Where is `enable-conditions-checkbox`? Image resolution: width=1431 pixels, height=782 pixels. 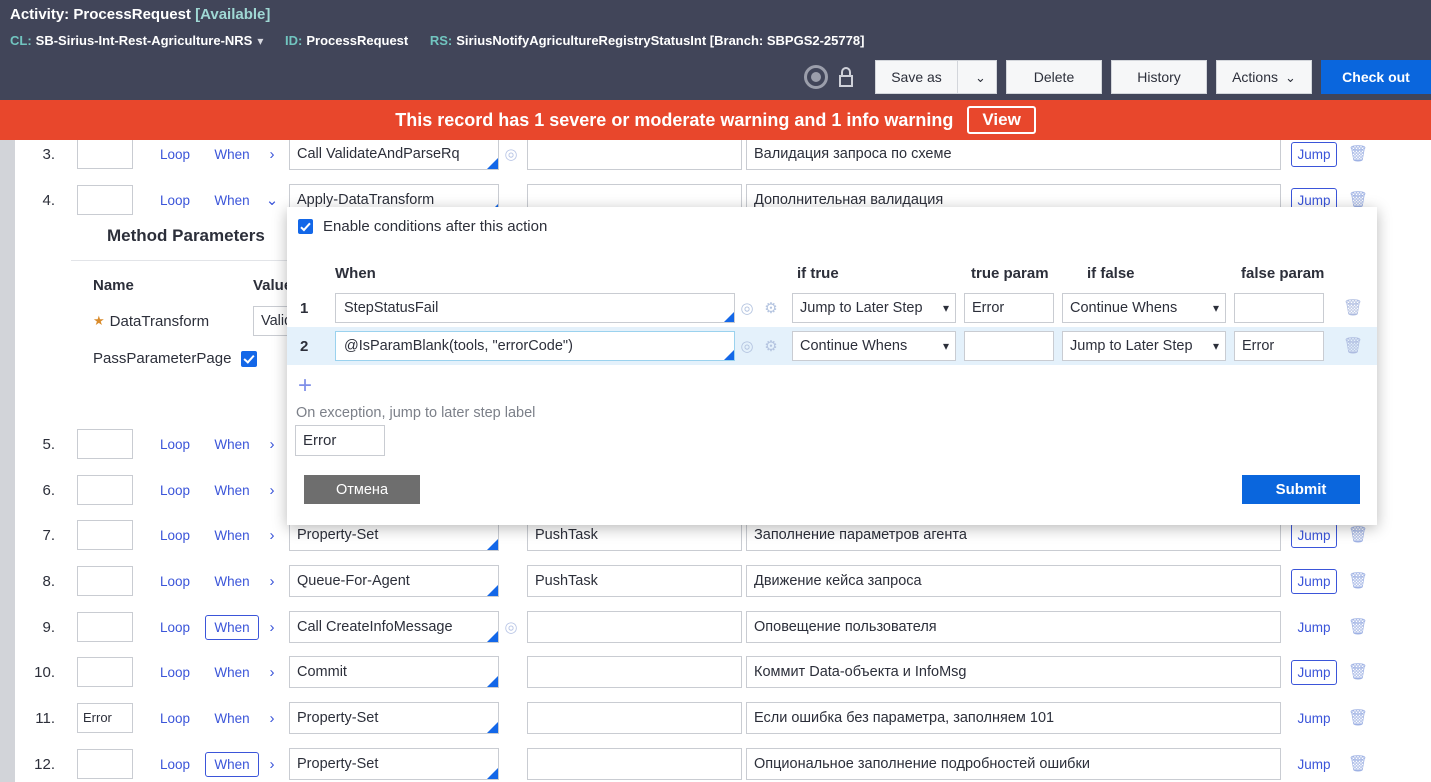
enable-conditions-checkbox is located at coordinates (305, 226).